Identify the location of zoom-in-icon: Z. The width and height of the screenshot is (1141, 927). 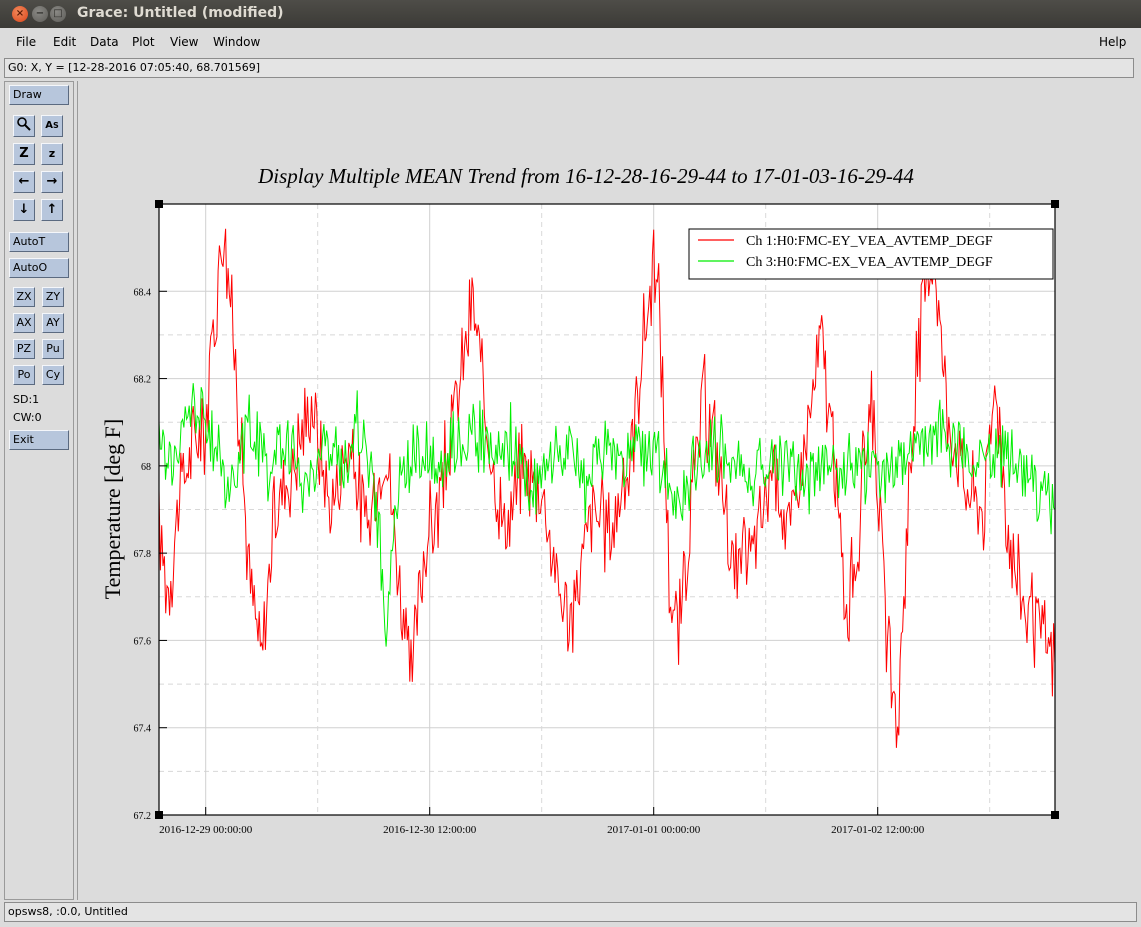
(24, 154).